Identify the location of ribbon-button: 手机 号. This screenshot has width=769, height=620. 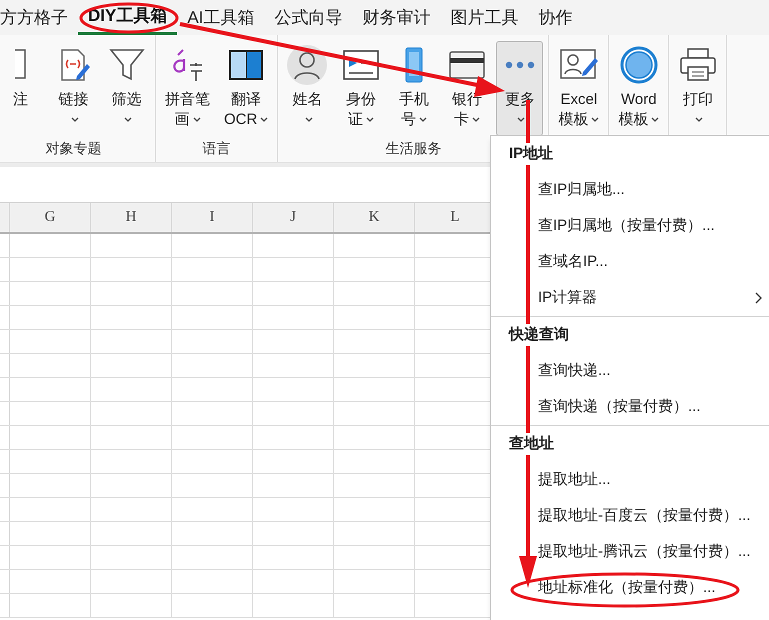
(414, 88).